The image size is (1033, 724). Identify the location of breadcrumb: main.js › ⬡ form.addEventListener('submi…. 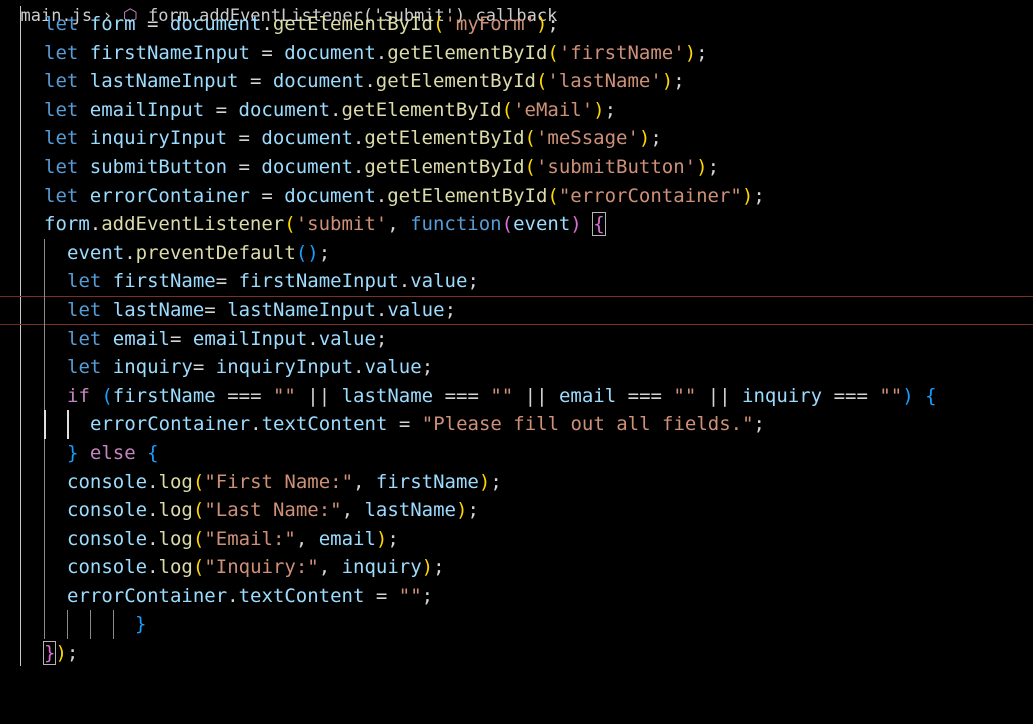
(278, 13).